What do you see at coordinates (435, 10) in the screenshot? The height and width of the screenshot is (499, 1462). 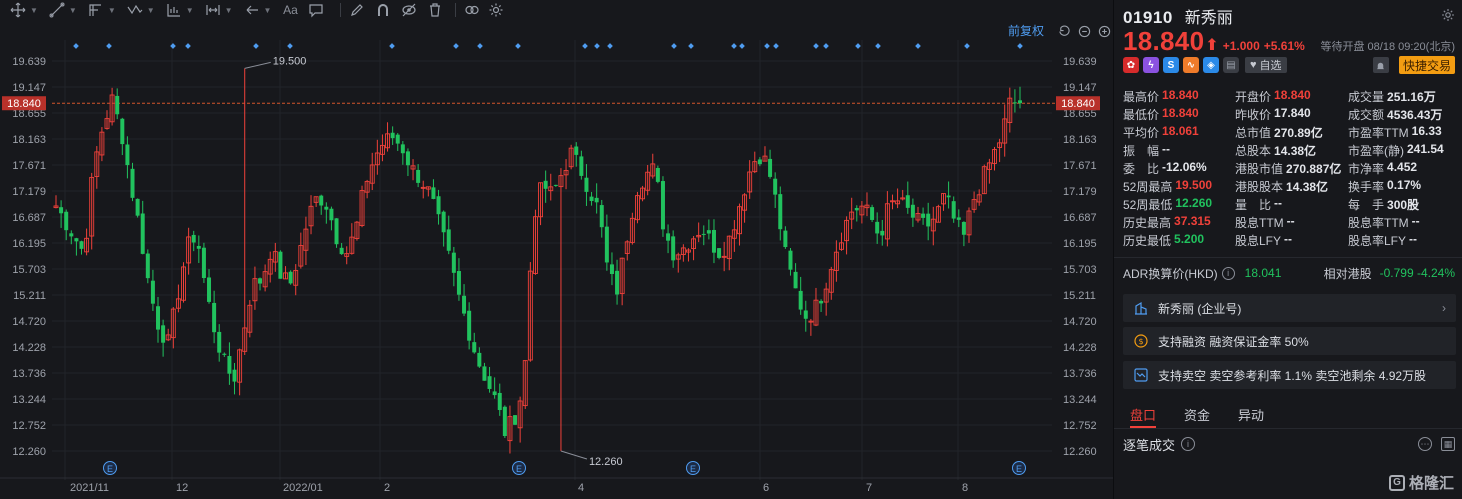 I see `trash-icon` at bounding box center [435, 10].